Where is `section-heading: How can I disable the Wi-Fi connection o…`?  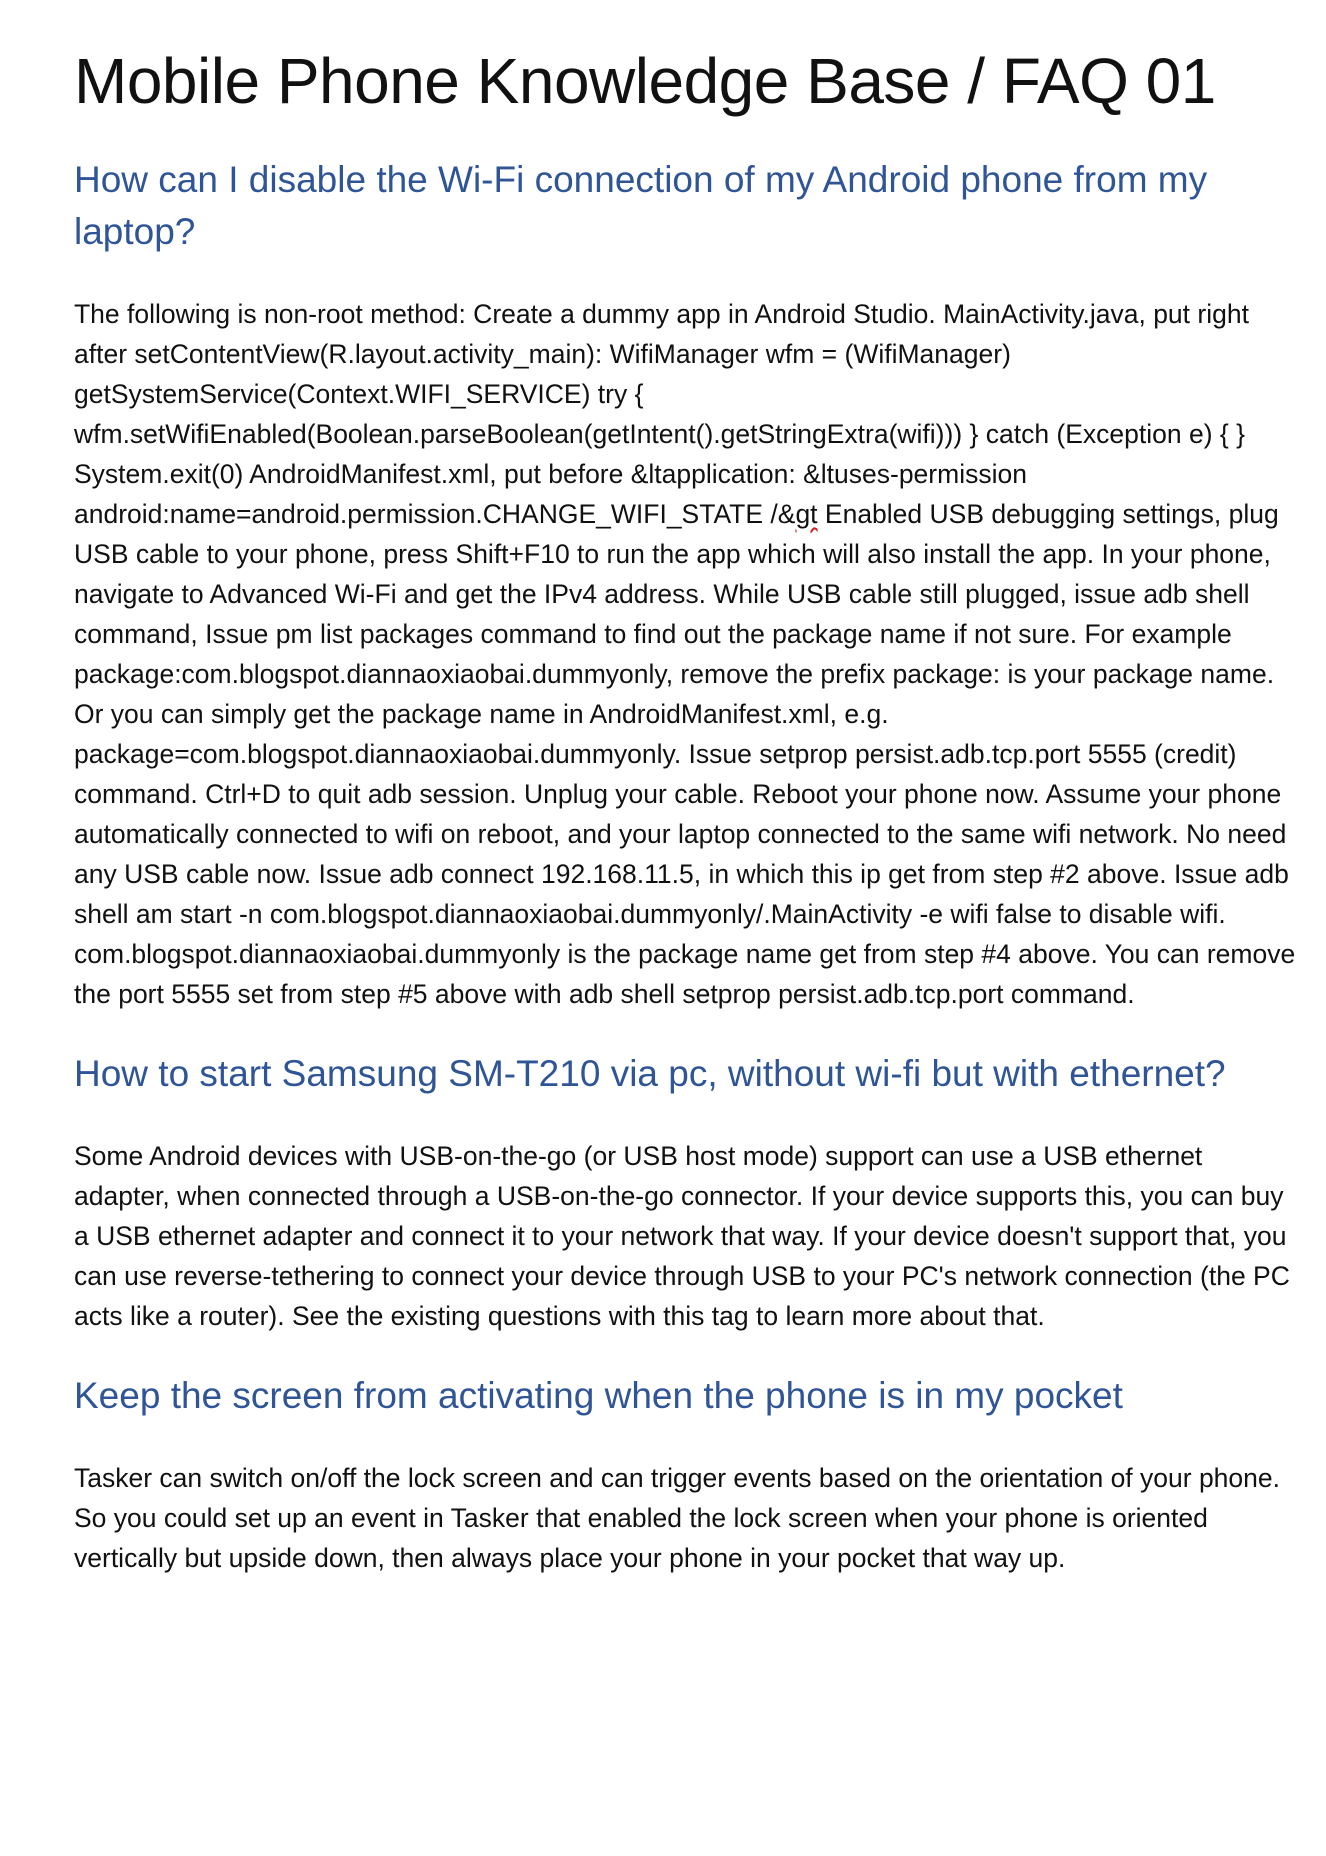 section-heading: How can I disable the Wi-Fi connection o… is located at coordinates (641, 205).